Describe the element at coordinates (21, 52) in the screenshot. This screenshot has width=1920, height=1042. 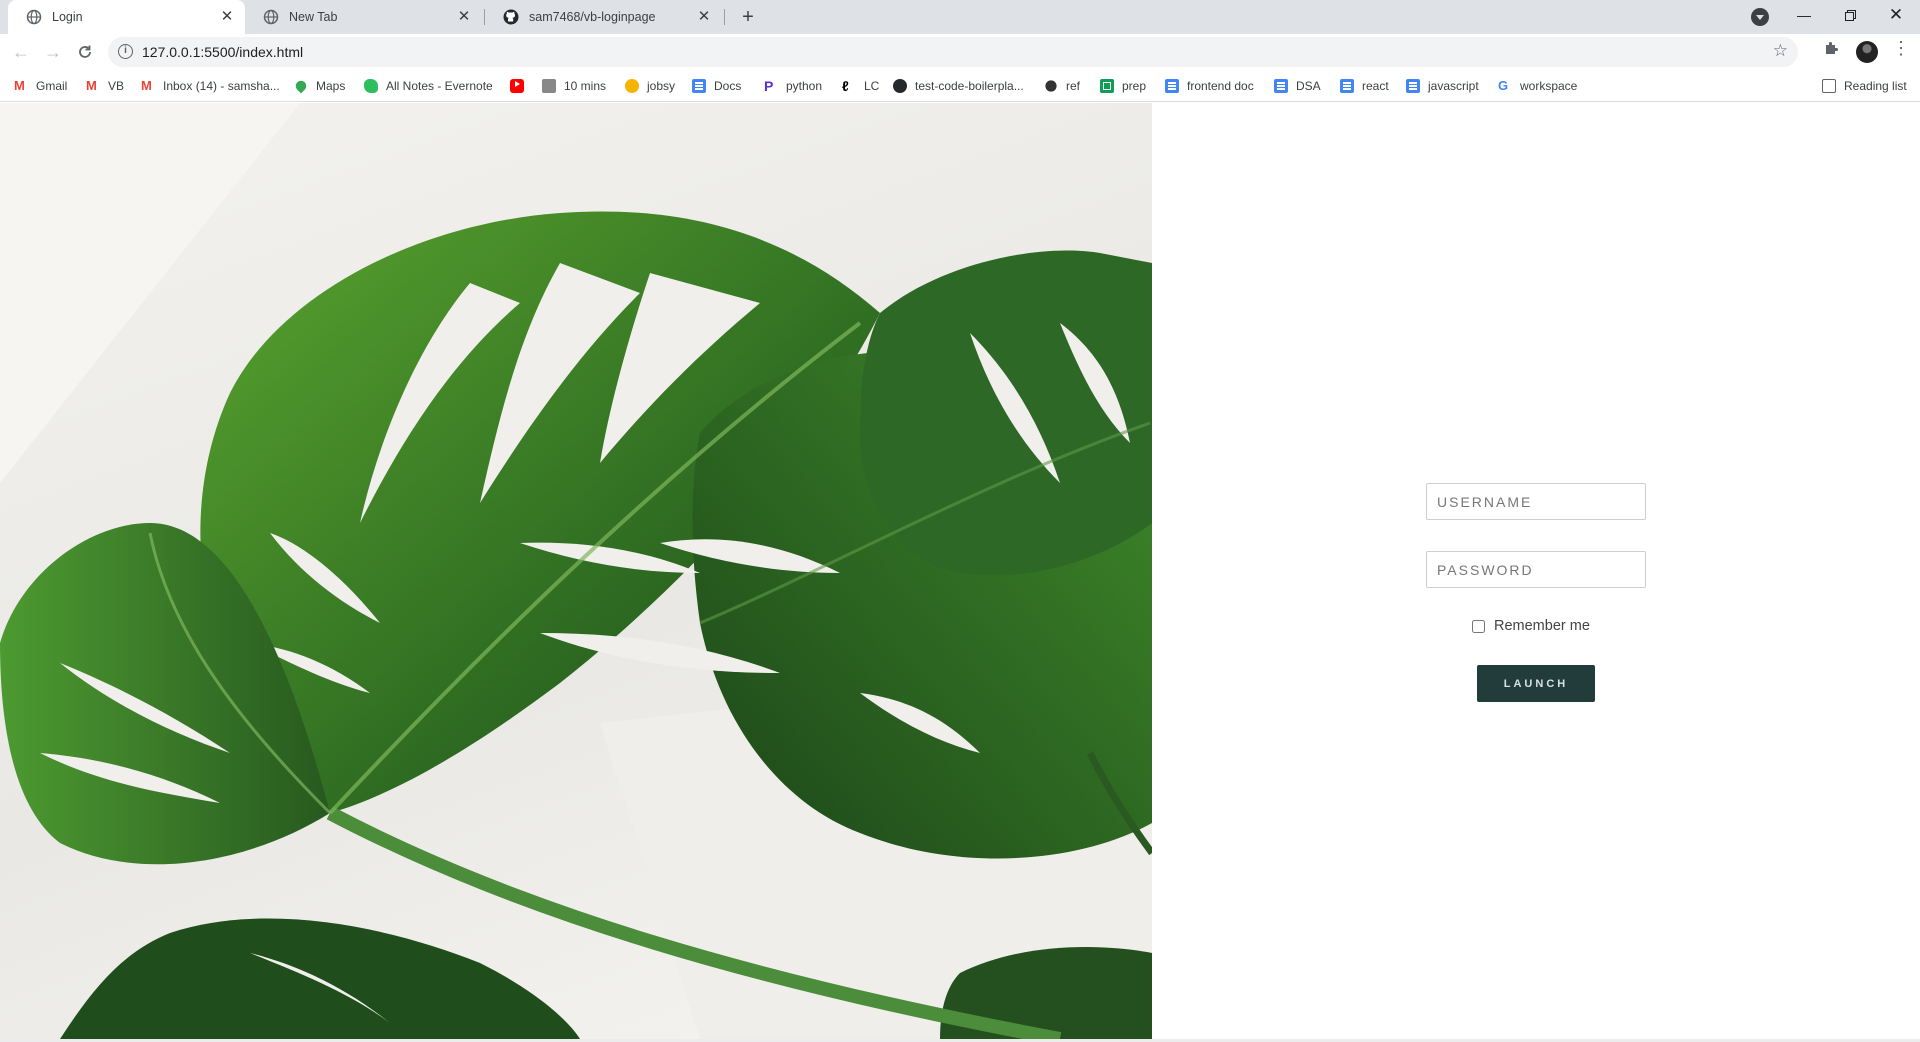
I see `back-button: ←` at that location.